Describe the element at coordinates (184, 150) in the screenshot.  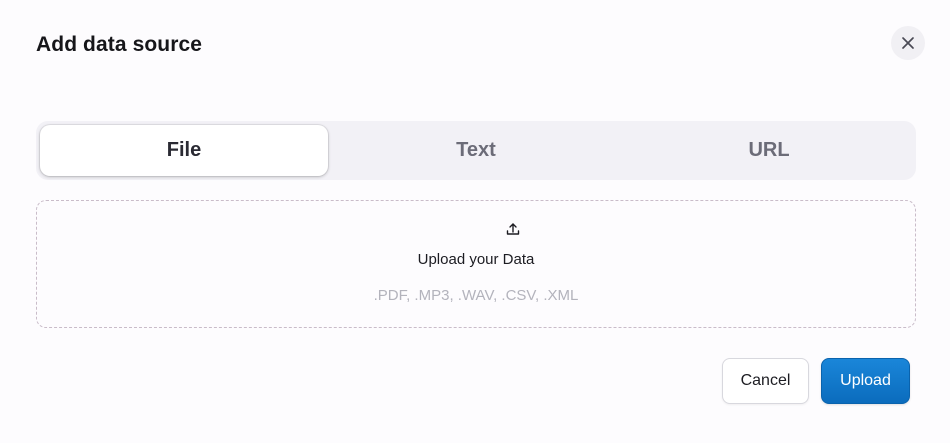
I see `tab-file: File` at that location.